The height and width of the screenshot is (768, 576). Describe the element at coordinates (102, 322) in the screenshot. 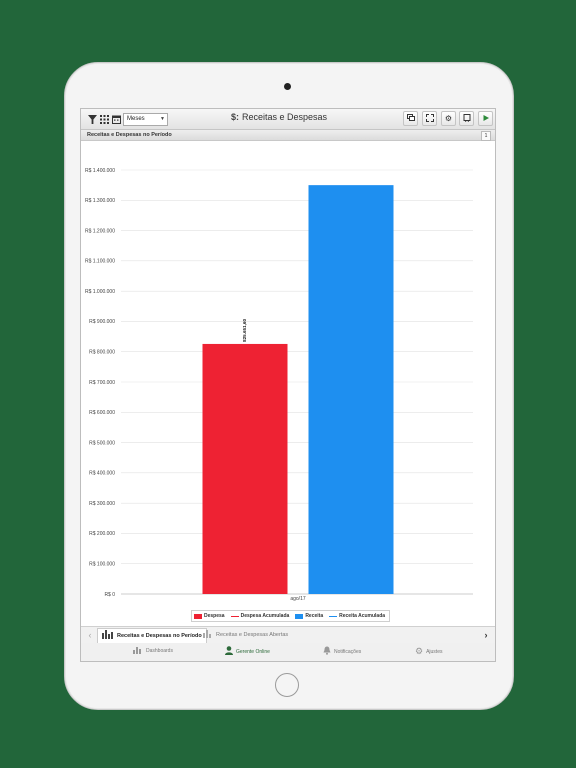

I see `y-tick-label: R$ 900.000` at that location.